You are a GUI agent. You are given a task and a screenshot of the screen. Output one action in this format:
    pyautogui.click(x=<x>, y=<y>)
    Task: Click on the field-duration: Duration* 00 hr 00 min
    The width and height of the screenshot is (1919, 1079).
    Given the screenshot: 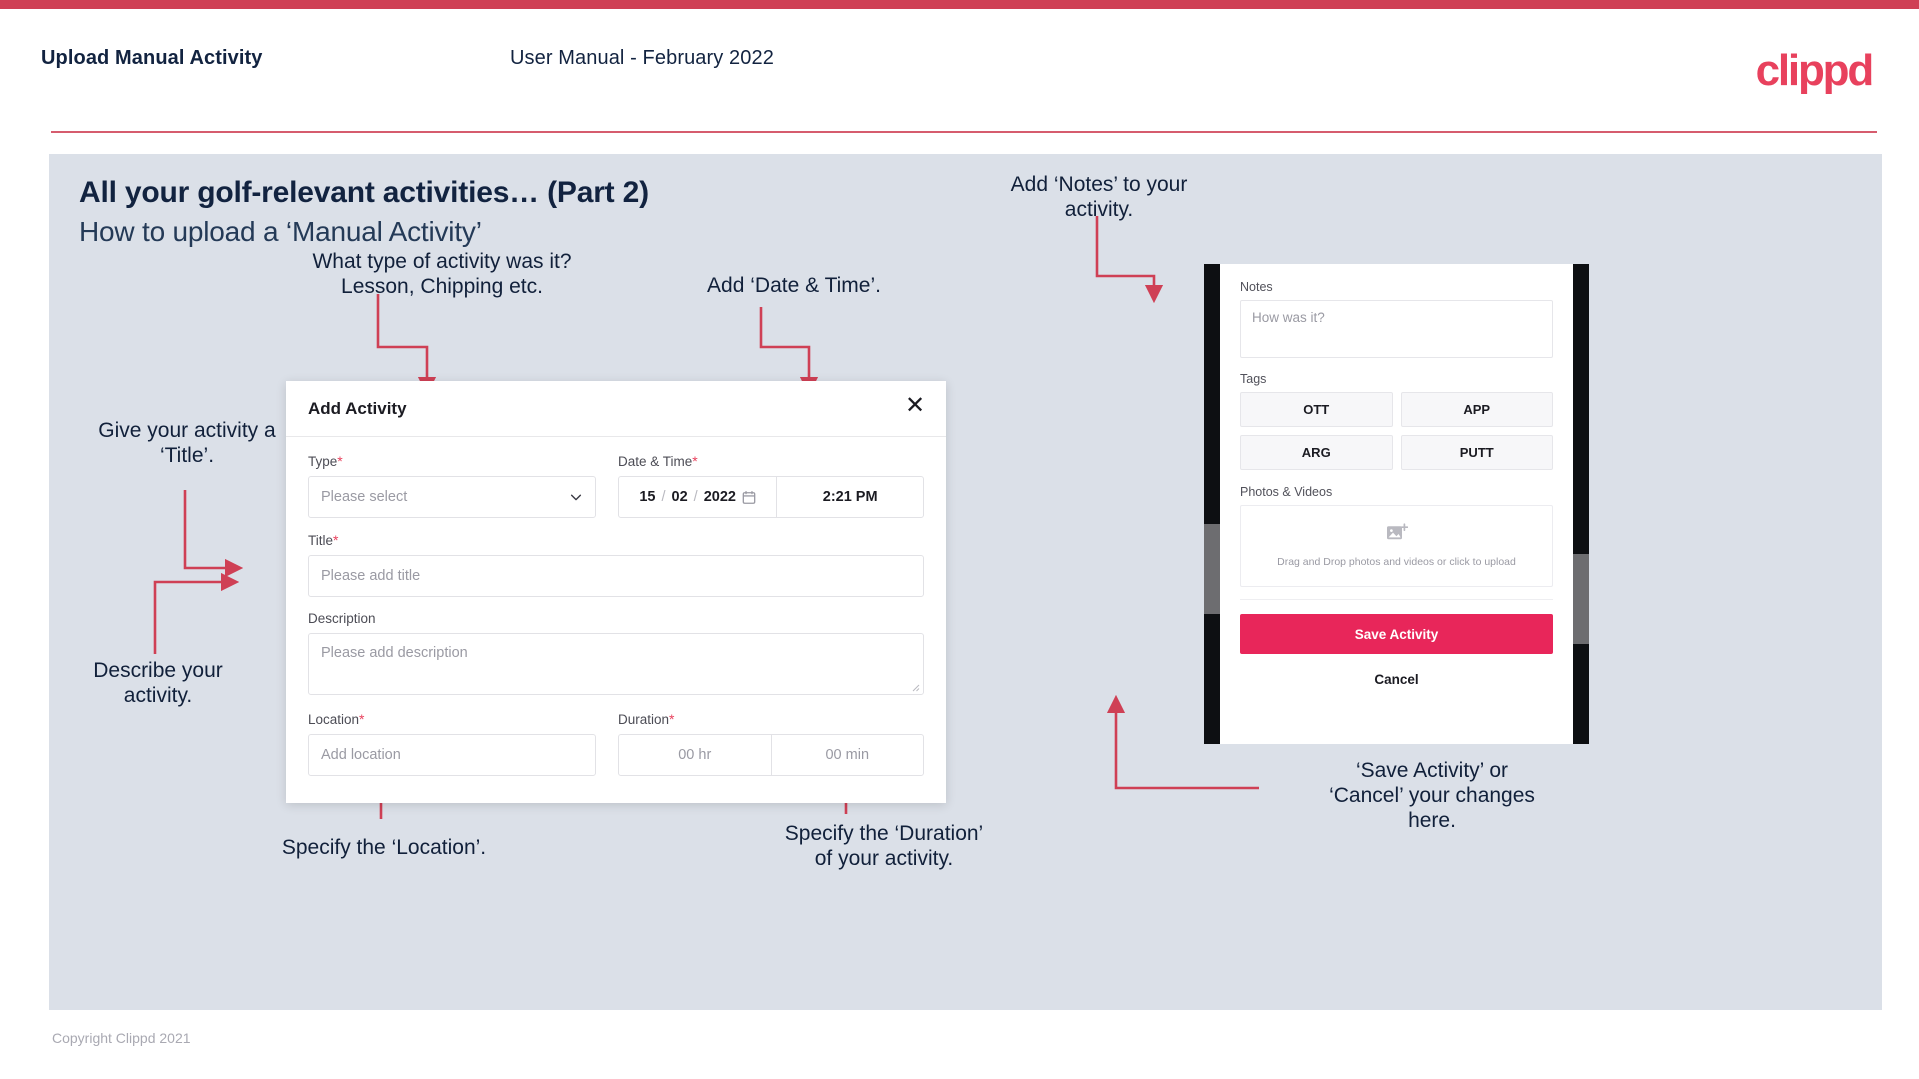 What is the action you would take?
    pyautogui.click(x=771, y=743)
    